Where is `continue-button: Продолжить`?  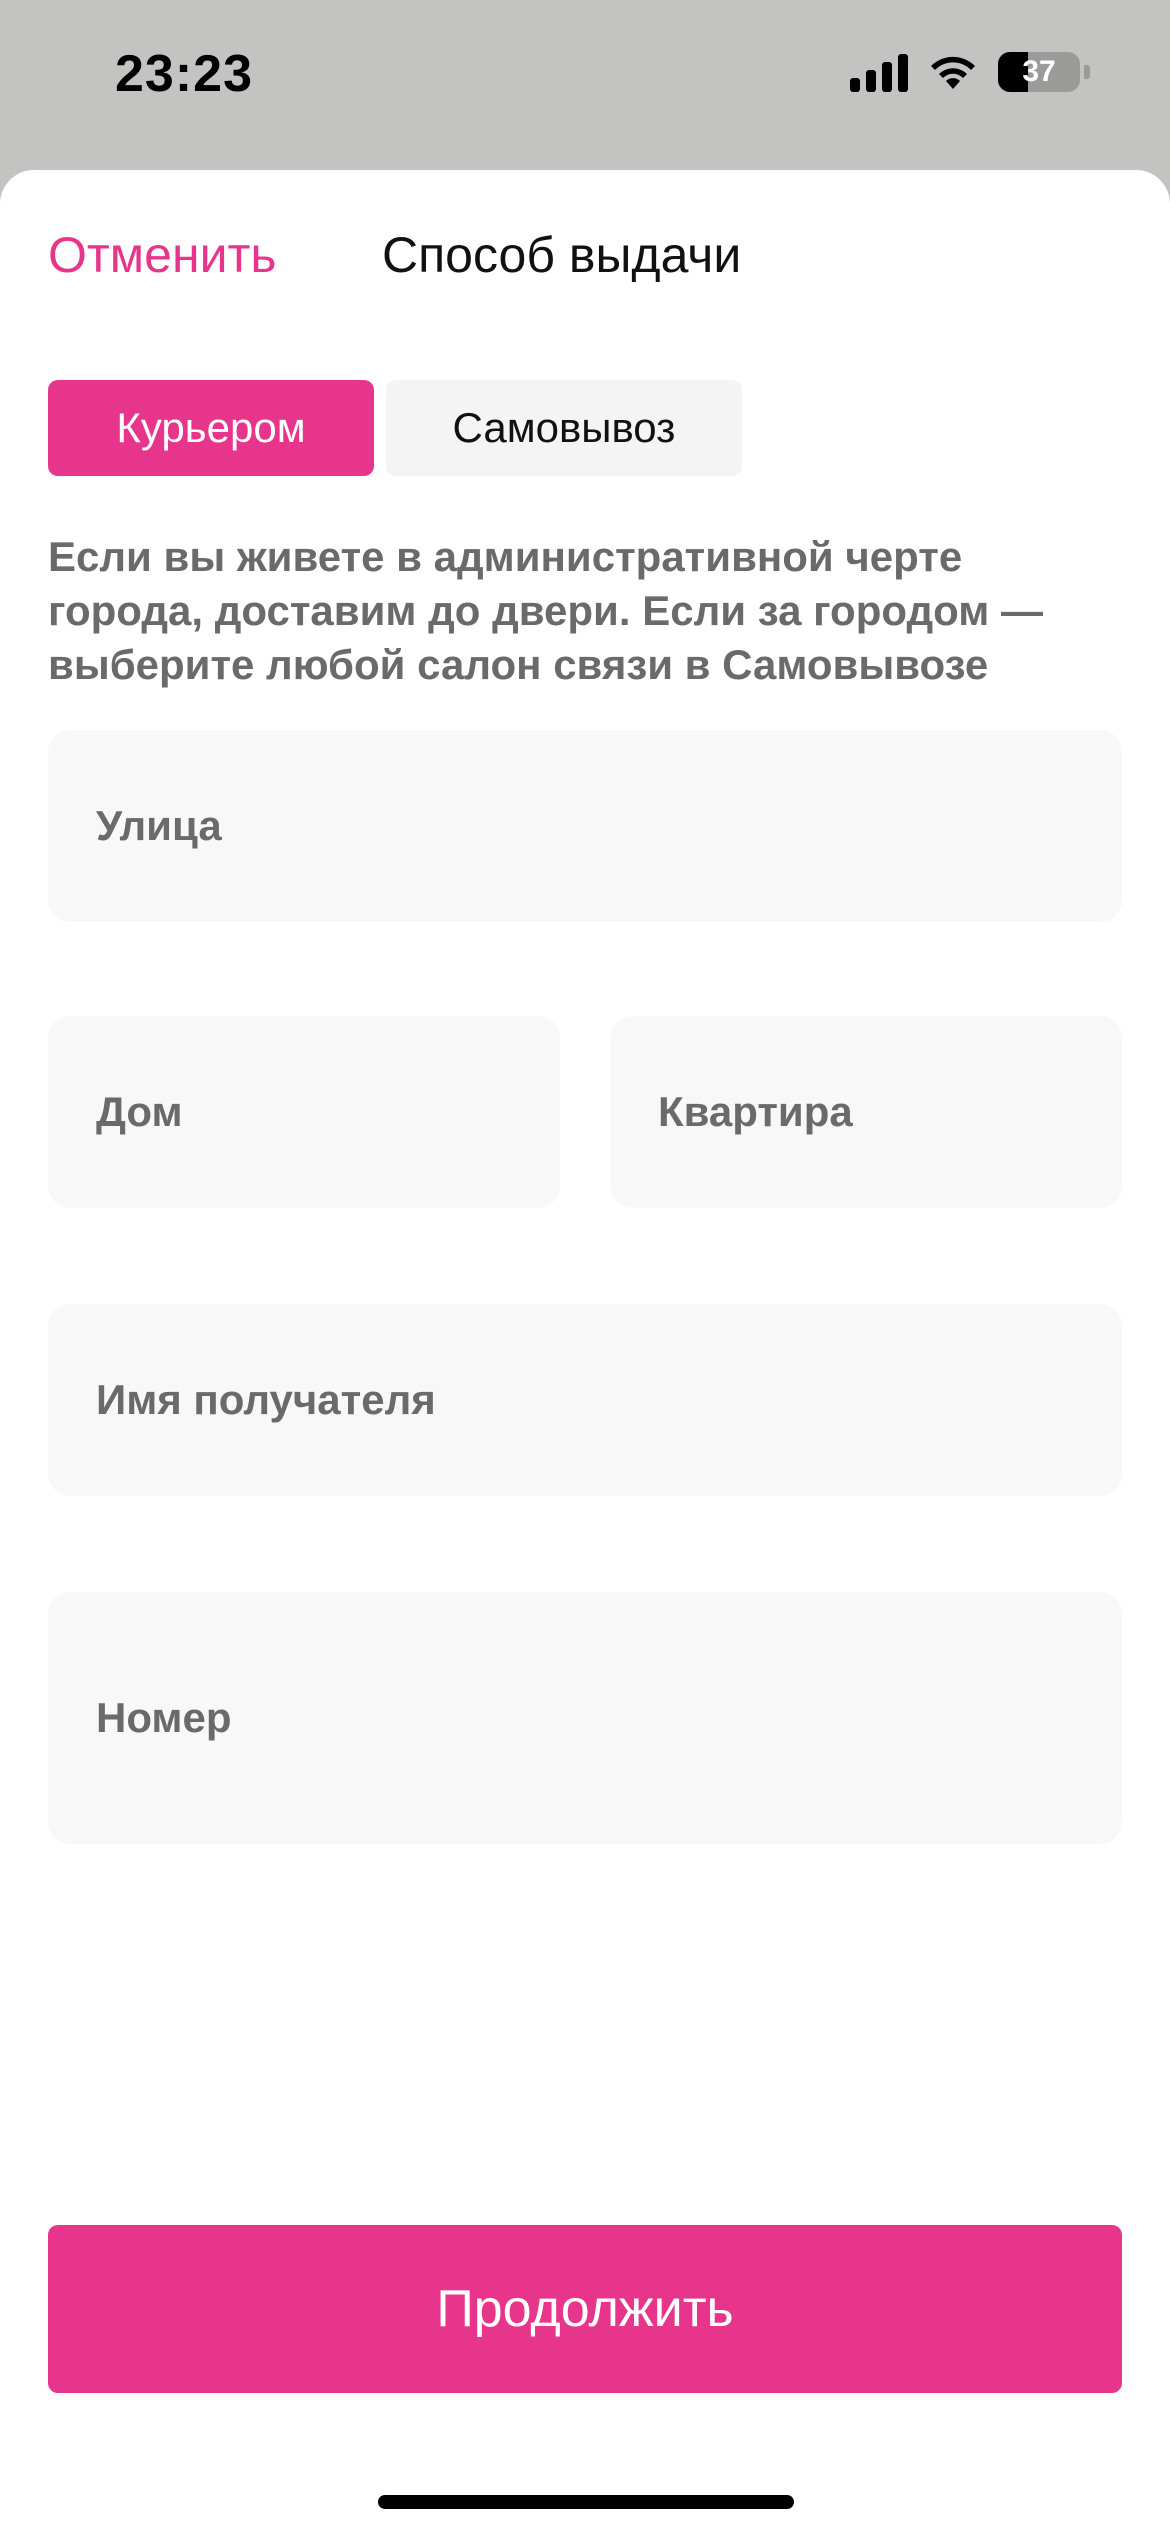 continue-button: Продолжить is located at coordinates (585, 2309).